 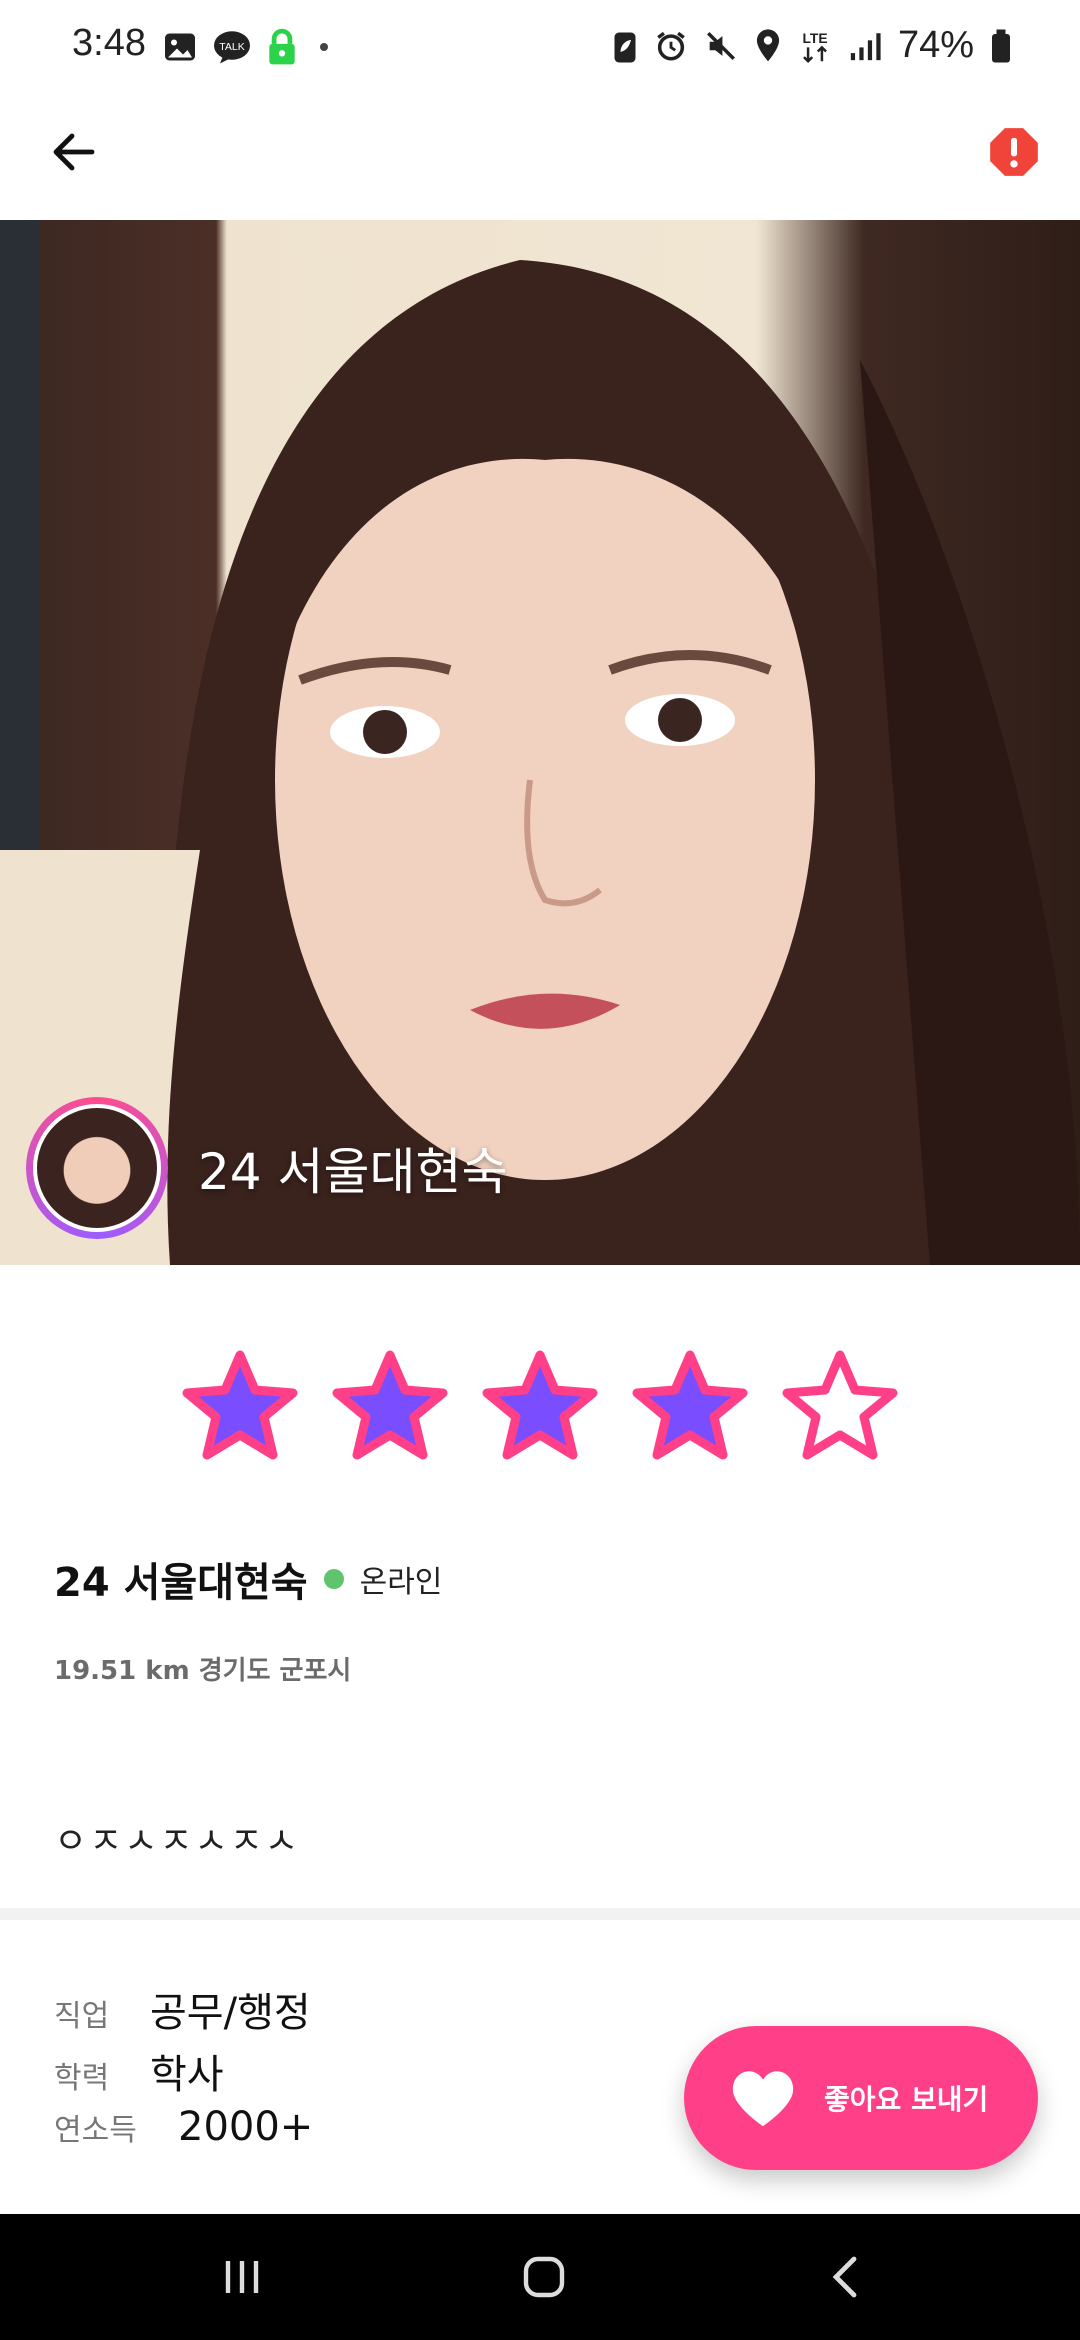 I want to click on recents-icon, so click(x=242, y=2277).